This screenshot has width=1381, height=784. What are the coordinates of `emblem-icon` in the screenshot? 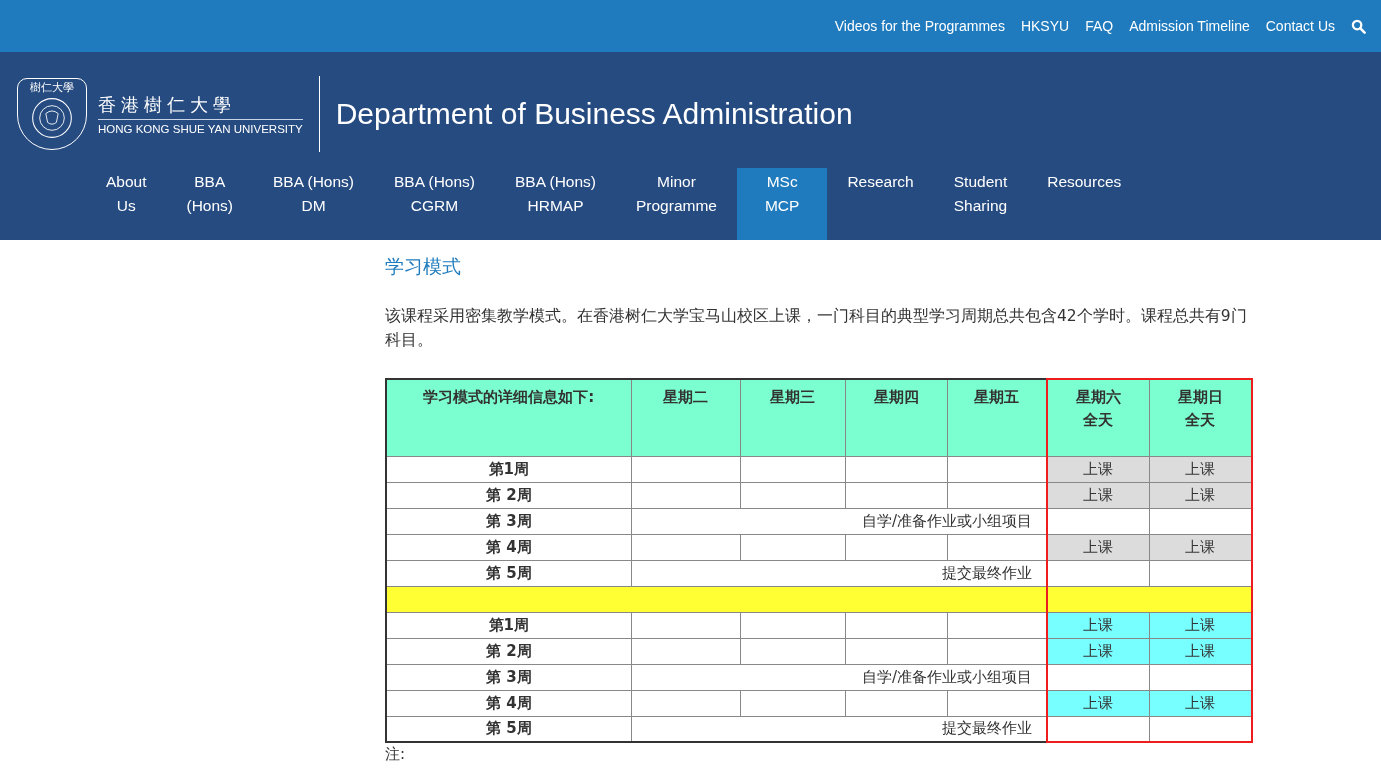 It's located at (52, 118).